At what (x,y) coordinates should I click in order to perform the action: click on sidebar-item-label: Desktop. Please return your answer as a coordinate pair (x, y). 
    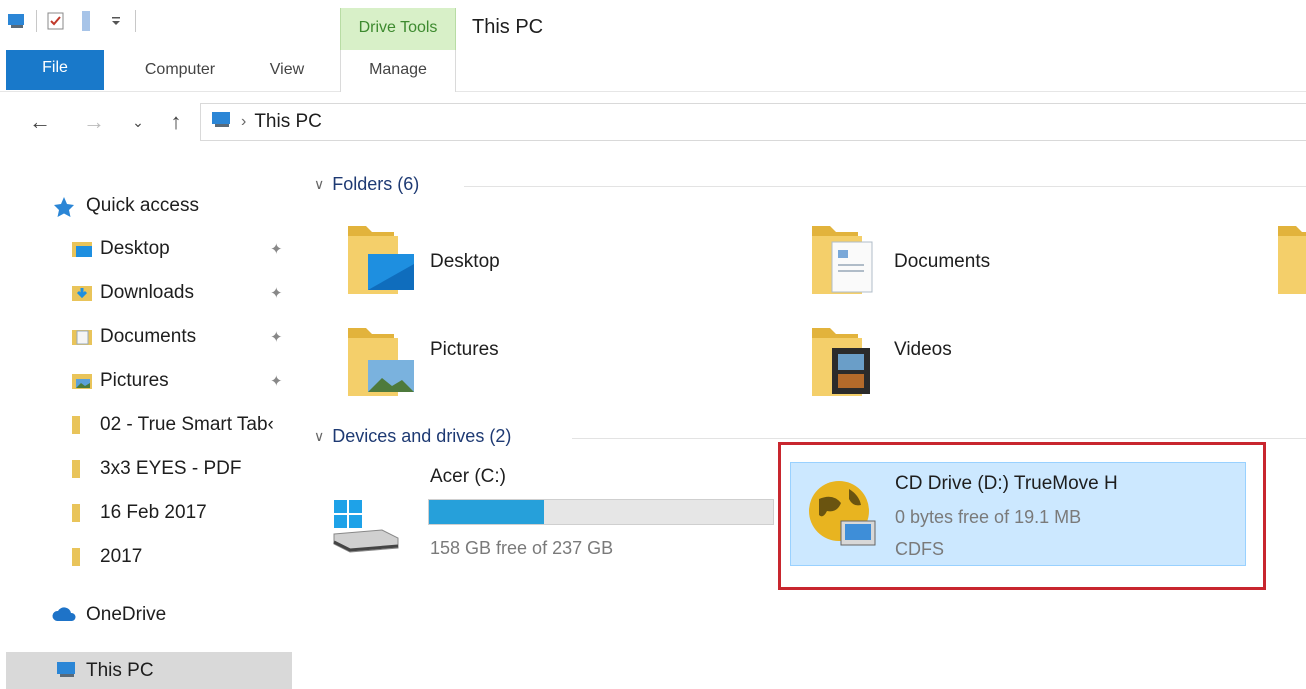
    Looking at the image, I should click on (135, 248).